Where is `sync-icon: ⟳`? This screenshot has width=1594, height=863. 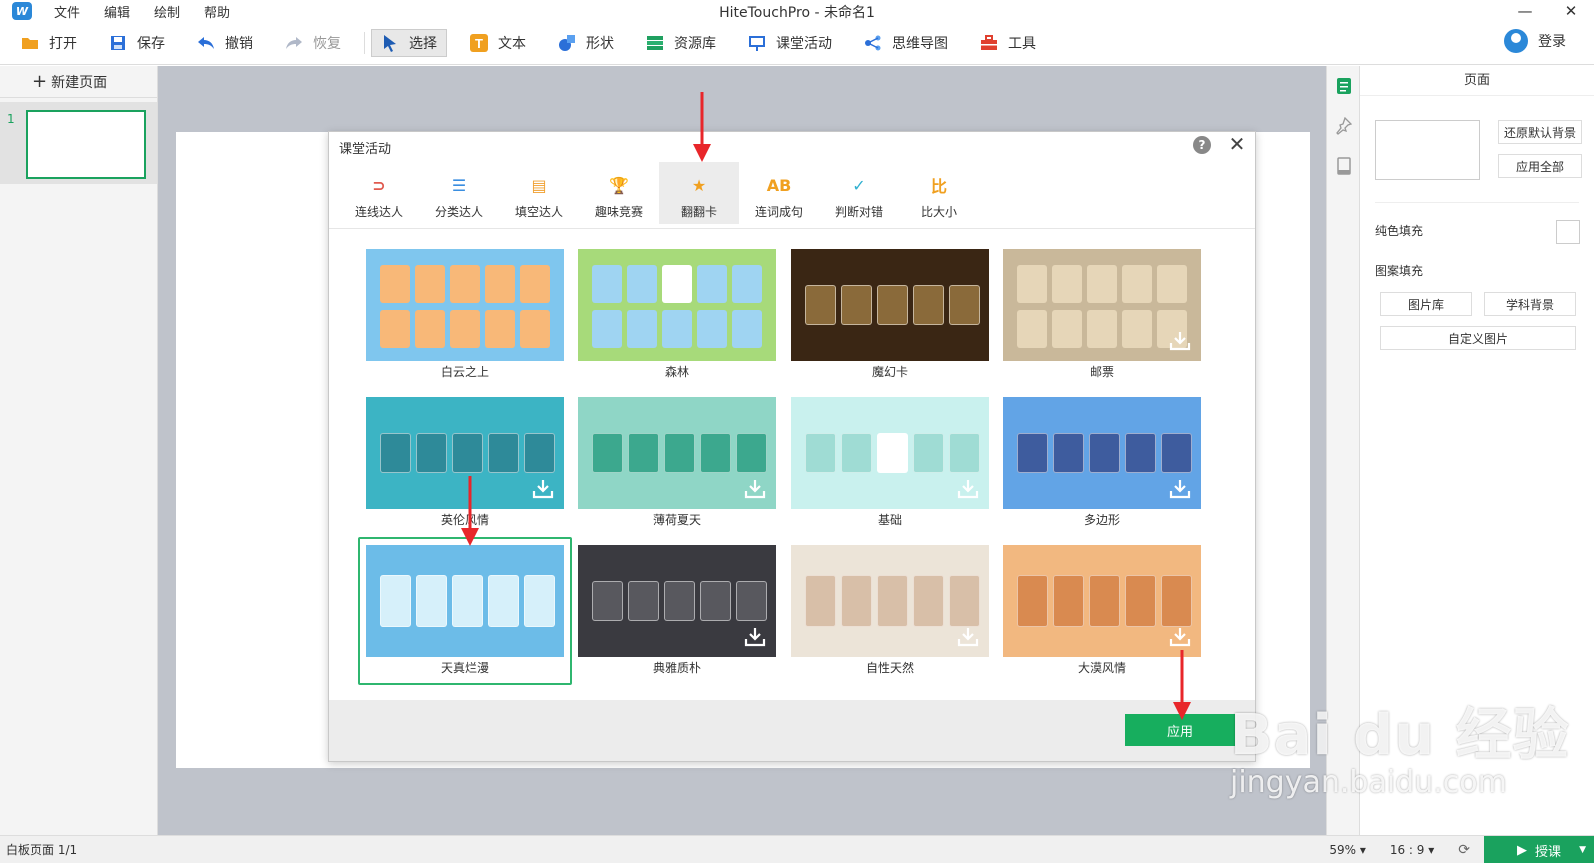 sync-icon: ⟳ is located at coordinates (1464, 850).